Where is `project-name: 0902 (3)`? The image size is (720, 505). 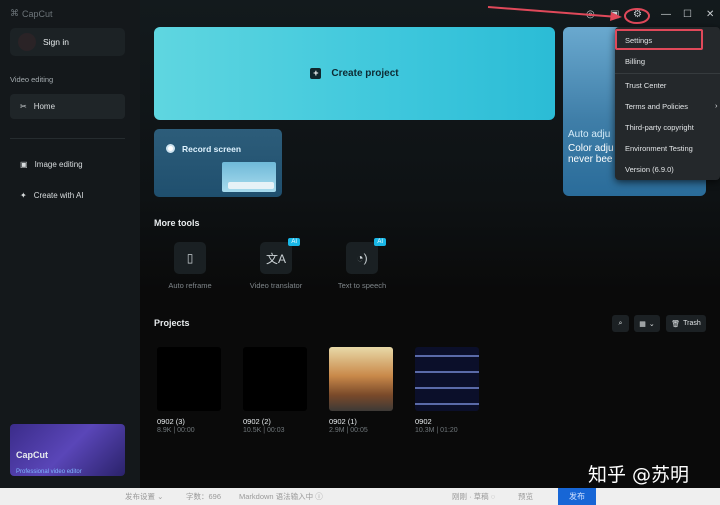
project-name: 0902 (3) is located at coordinates (171, 421).